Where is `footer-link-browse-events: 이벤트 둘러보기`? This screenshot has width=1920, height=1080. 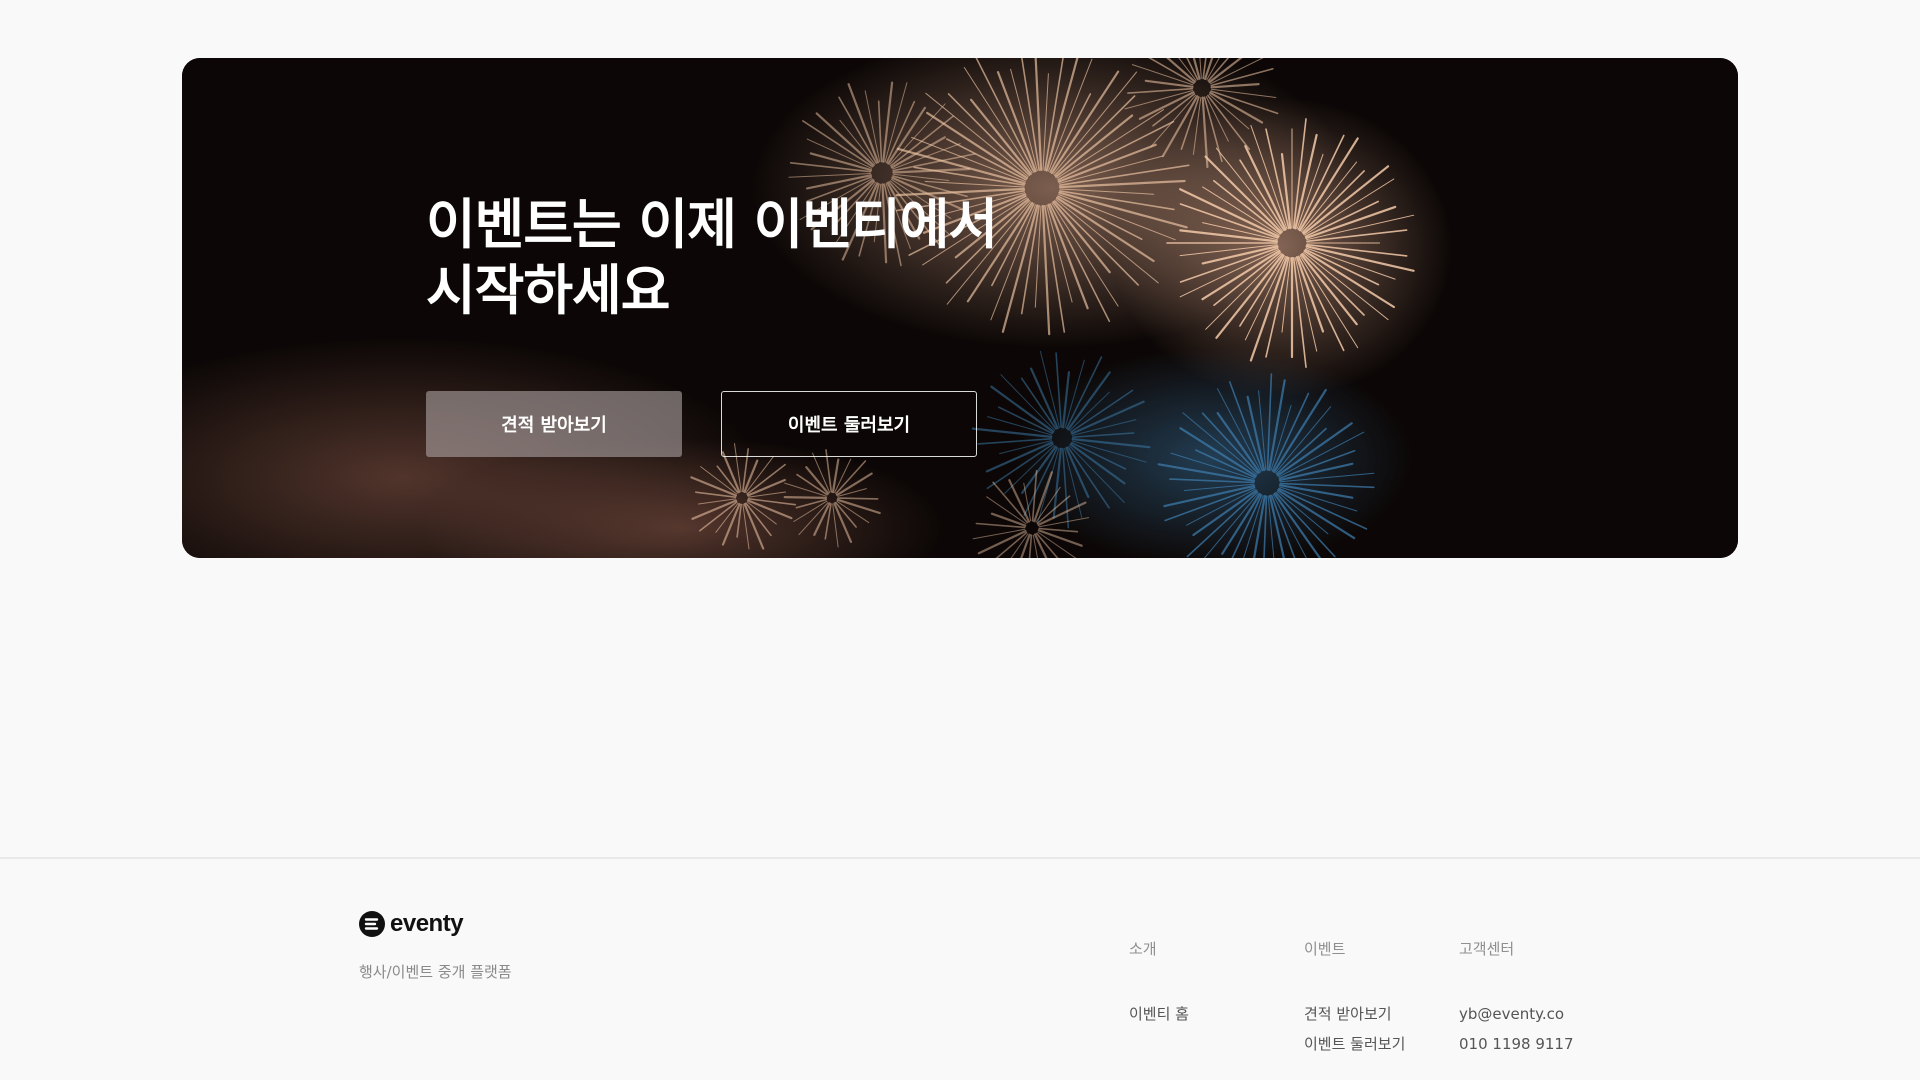 footer-link-browse-events: 이벤트 둘러보기 is located at coordinates (1354, 1044).